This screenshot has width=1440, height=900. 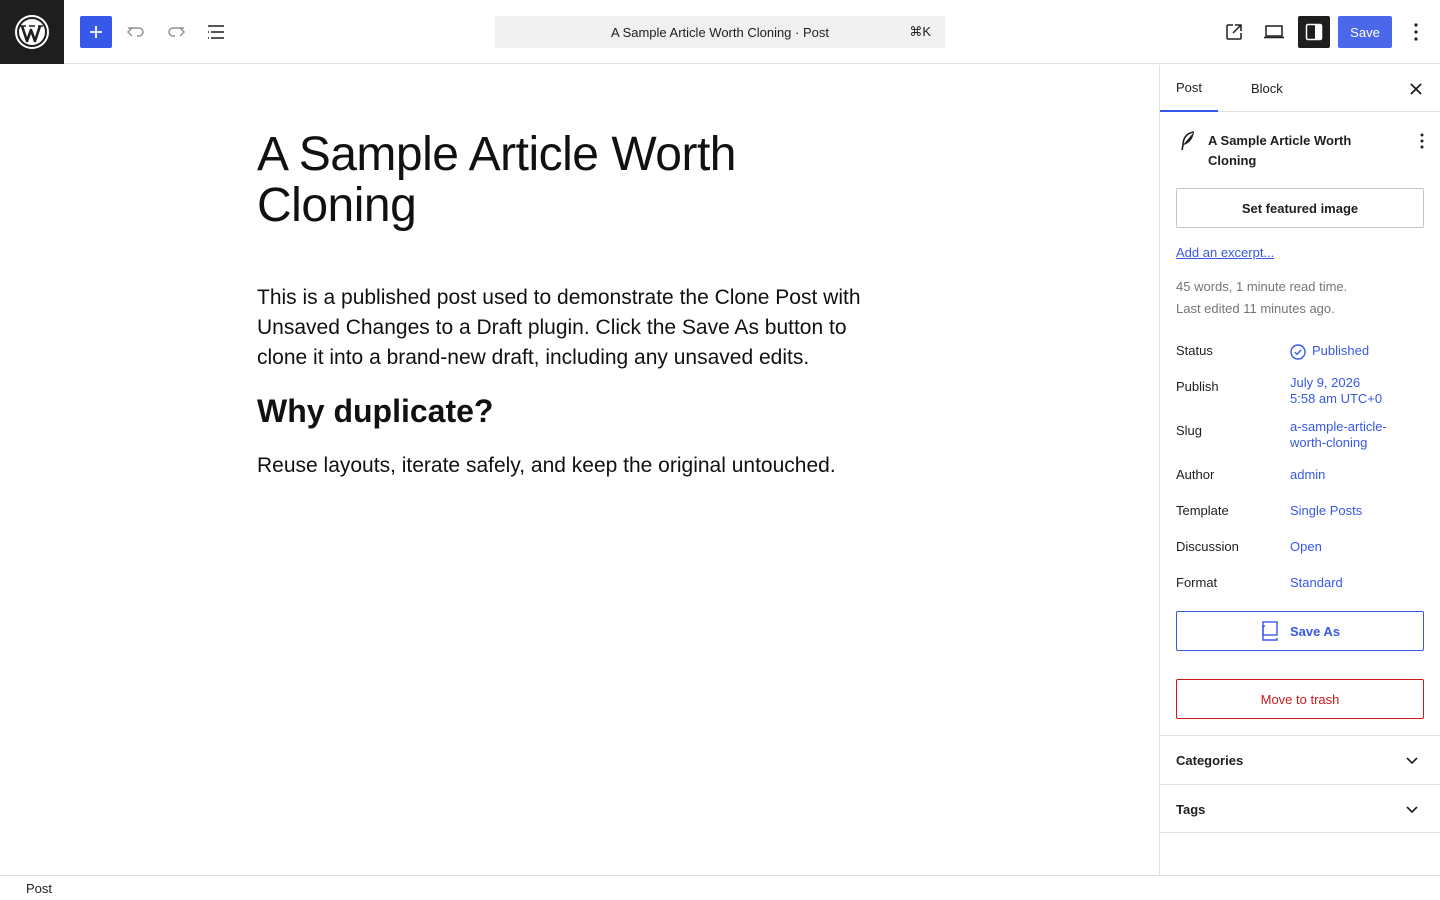 What do you see at coordinates (1210, 760) in the screenshot?
I see `categories-panel-title: Categories` at bounding box center [1210, 760].